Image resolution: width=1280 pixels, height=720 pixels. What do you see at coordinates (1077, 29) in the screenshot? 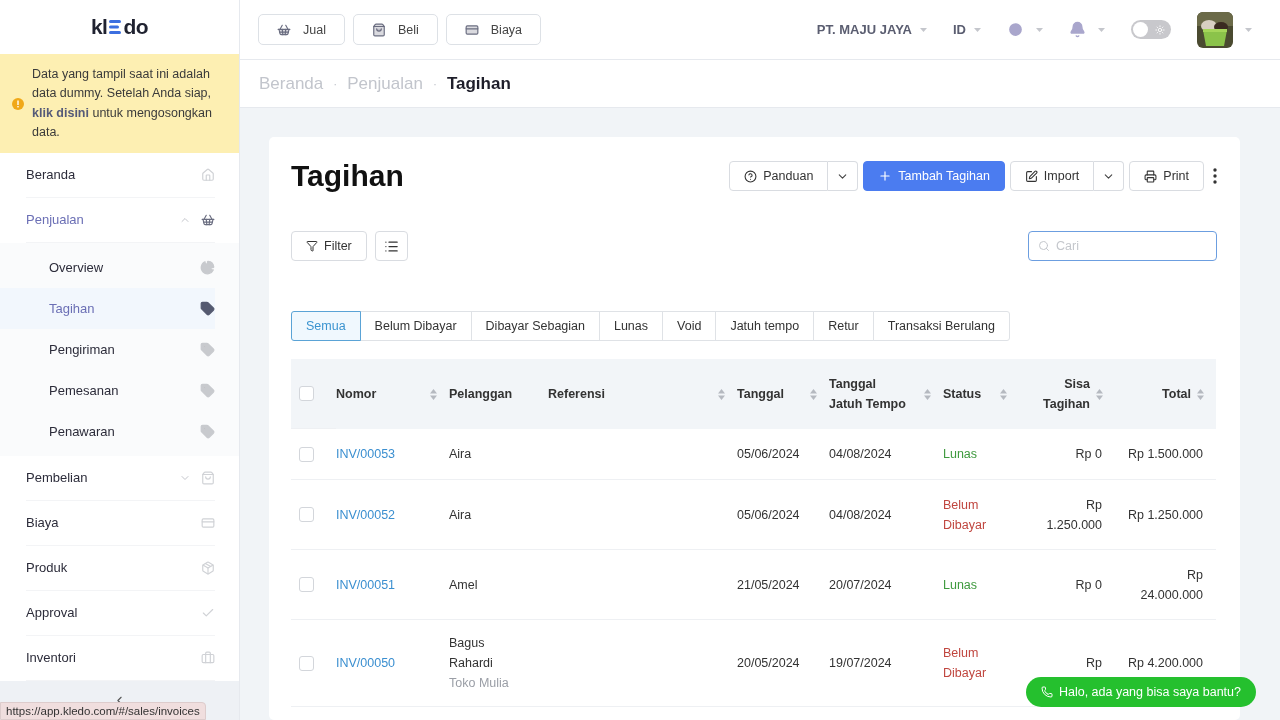
I see `bell-icon` at bounding box center [1077, 29].